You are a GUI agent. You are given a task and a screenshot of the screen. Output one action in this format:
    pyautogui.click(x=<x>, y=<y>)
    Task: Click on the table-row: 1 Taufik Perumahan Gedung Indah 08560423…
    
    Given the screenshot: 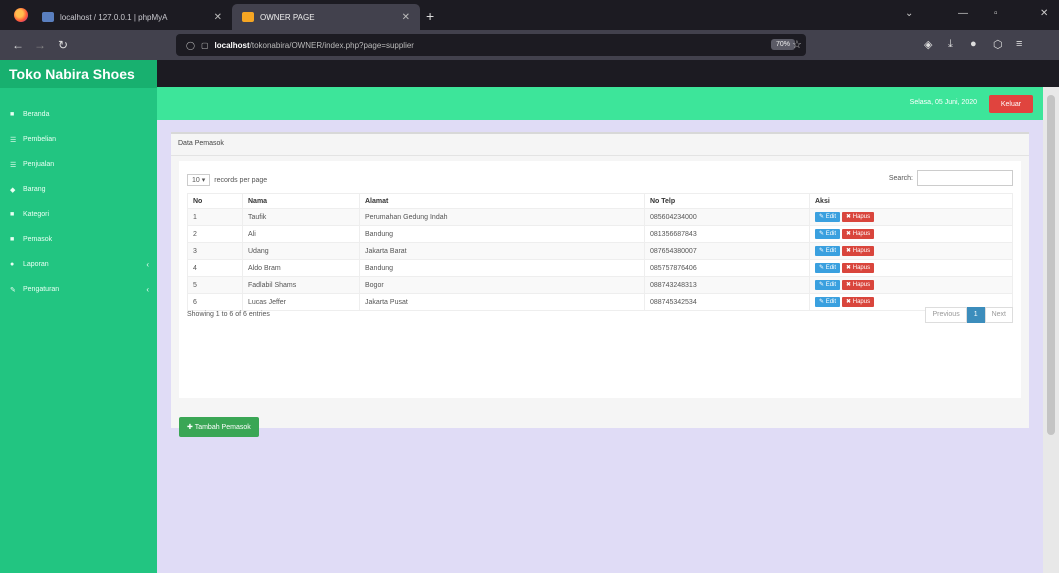 What is the action you would take?
    pyautogui.click(x=600, y=217)
    